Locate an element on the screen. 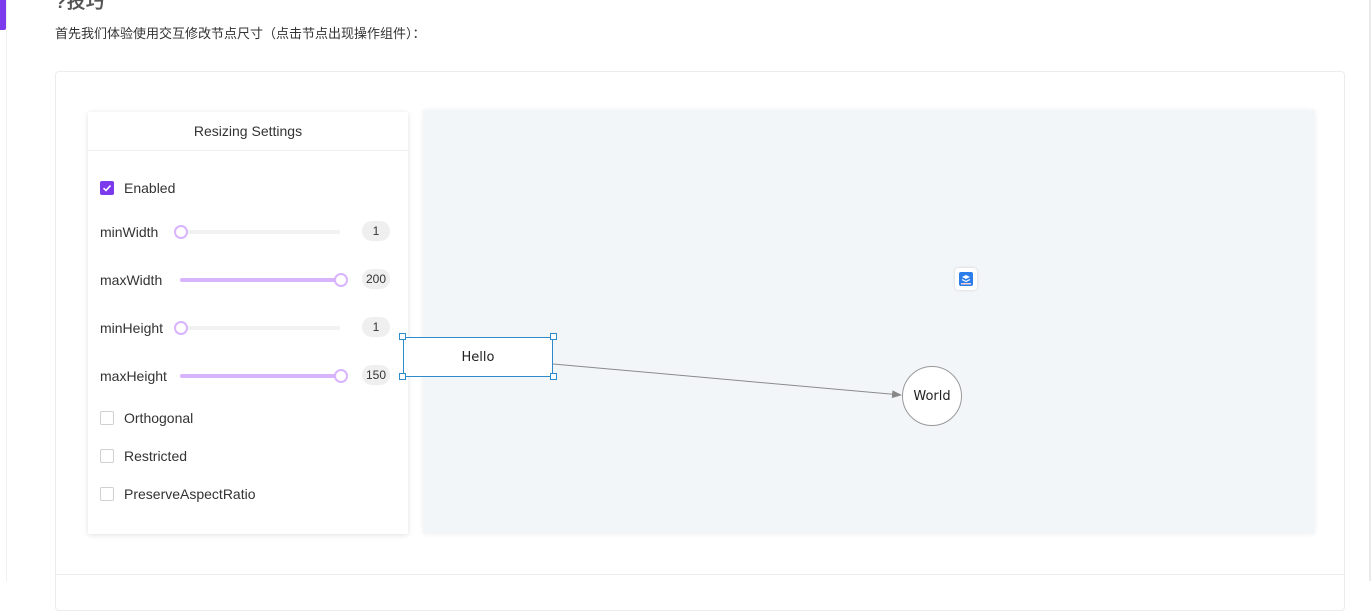  node-world: World is located at coordinates (932, 396).